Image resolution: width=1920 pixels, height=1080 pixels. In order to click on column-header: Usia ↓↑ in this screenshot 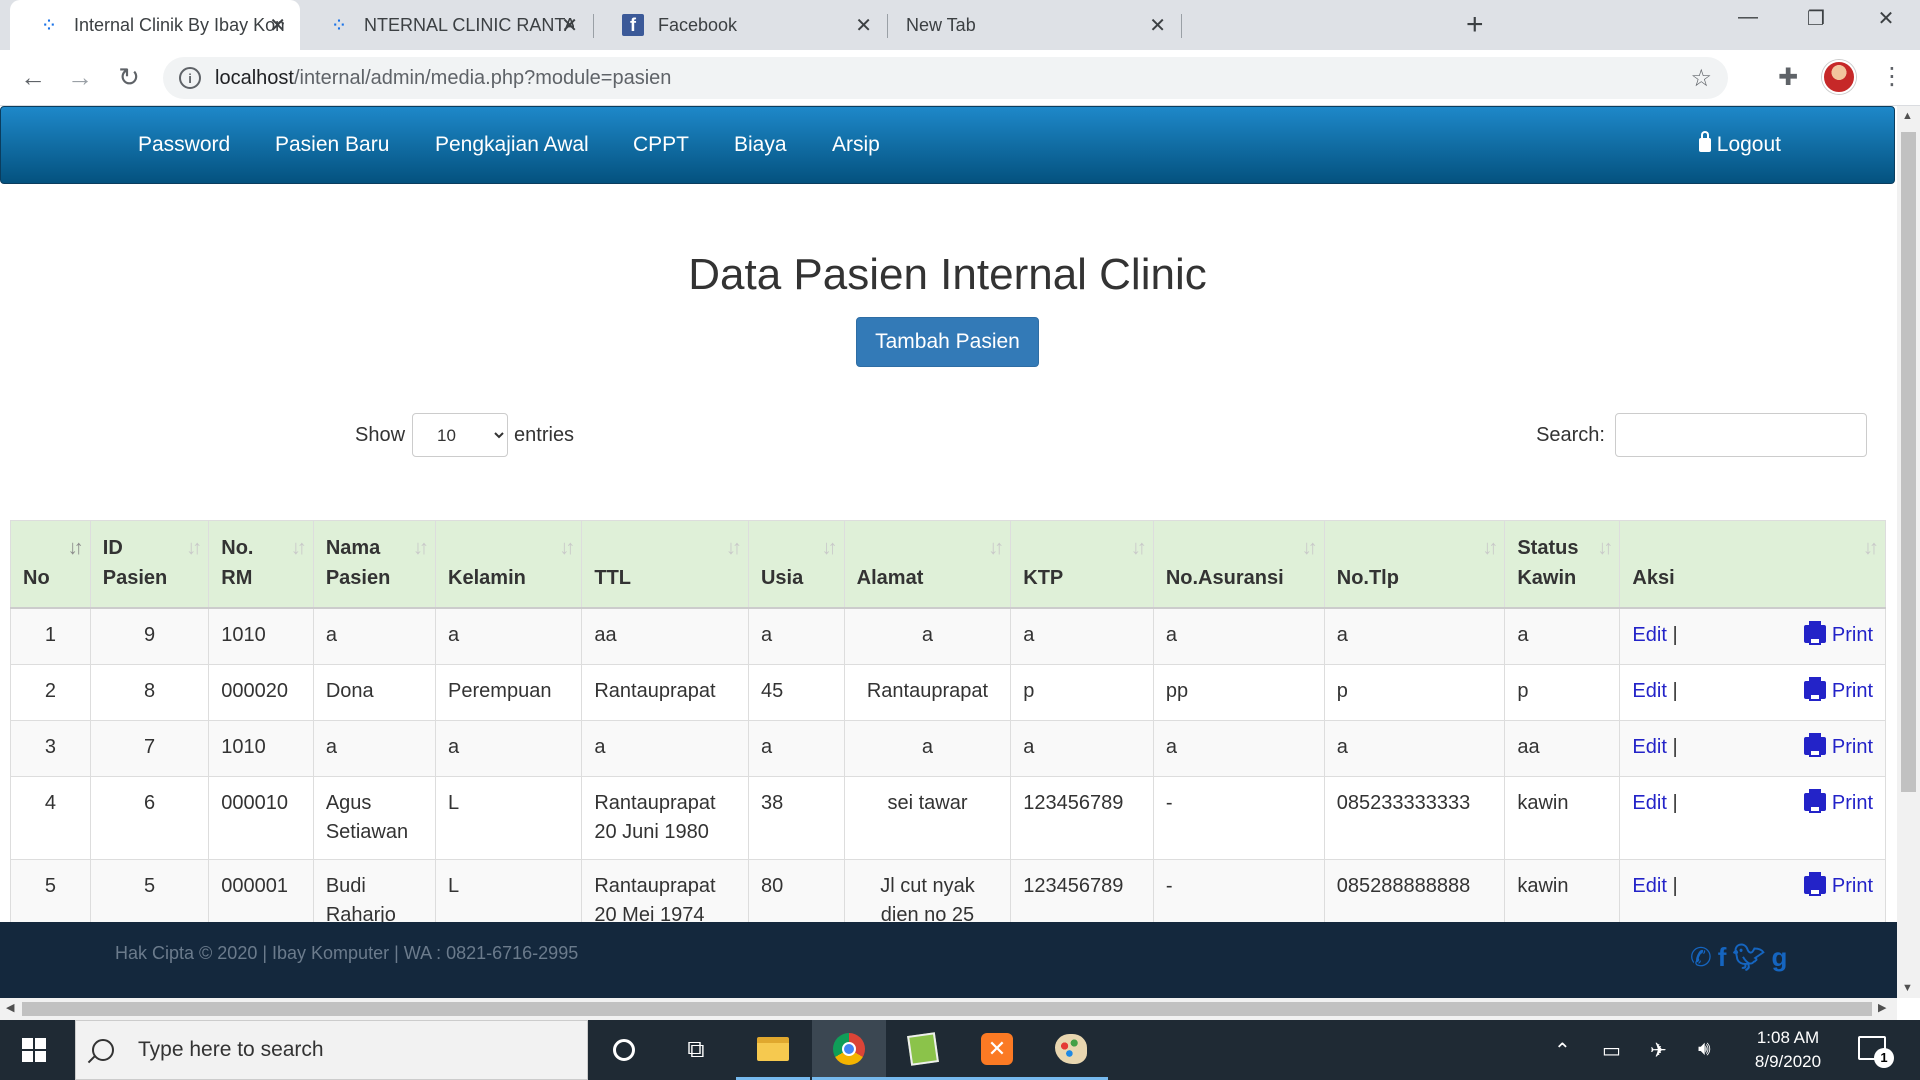, I will do `click(796, 564)`.